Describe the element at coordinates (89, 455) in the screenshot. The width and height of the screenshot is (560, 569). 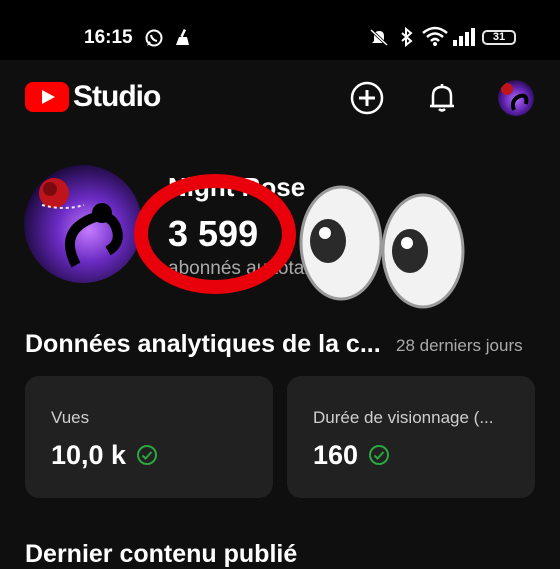
I see `views-value: 10,0 k` at that location.